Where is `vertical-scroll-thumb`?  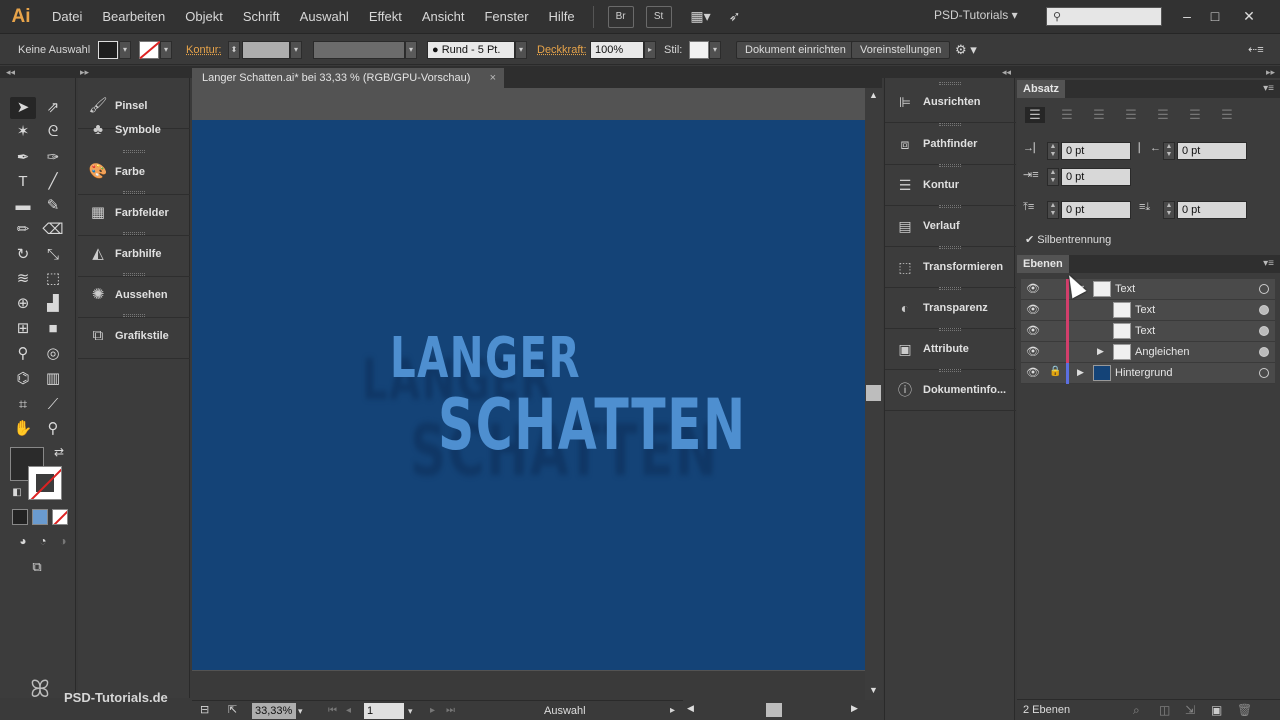 vertical-scroll-thumb is located at coordinates (873, 393).